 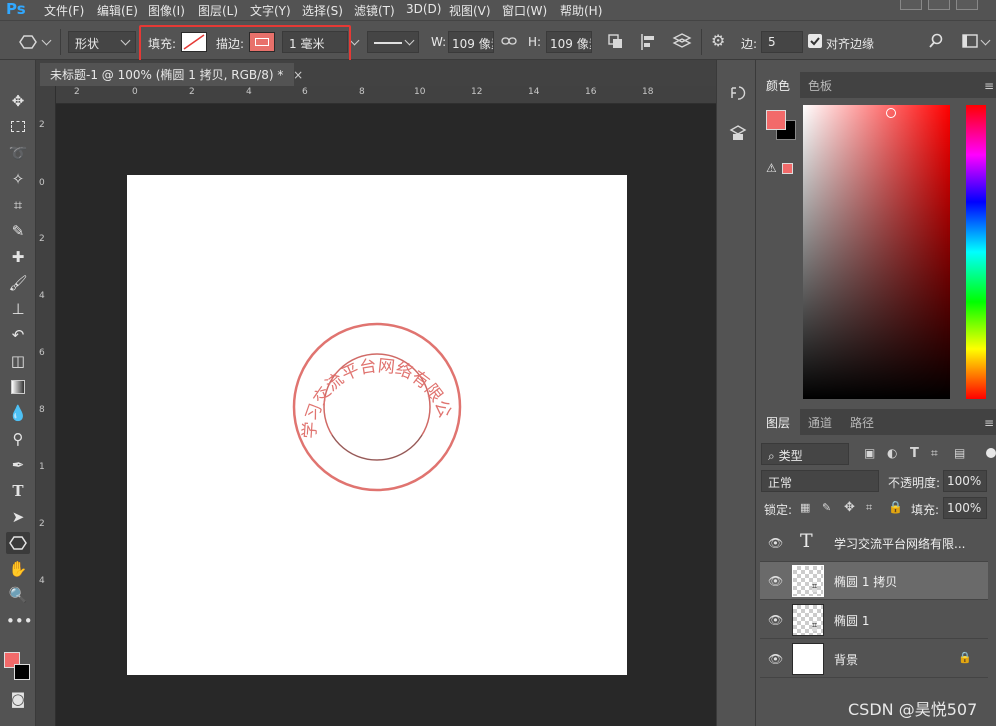 What do you see at coordinates (322, 10) in the screenshot?
I see `menu-select: 选择(S)` at bounding box center [322, 10].